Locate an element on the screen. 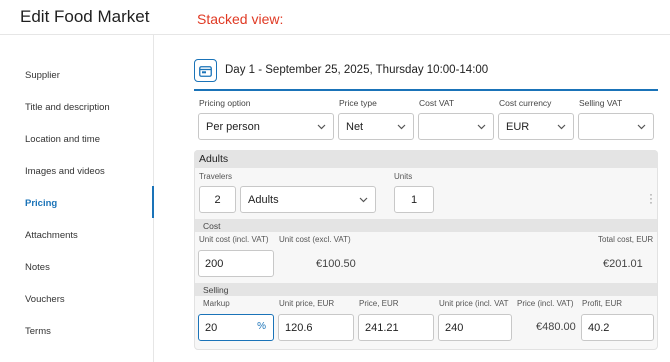 Image resolution: width=670 pixels, height=362 pixels. sidebar-item-attachments: Attachments is located at coordinates (51, 235).